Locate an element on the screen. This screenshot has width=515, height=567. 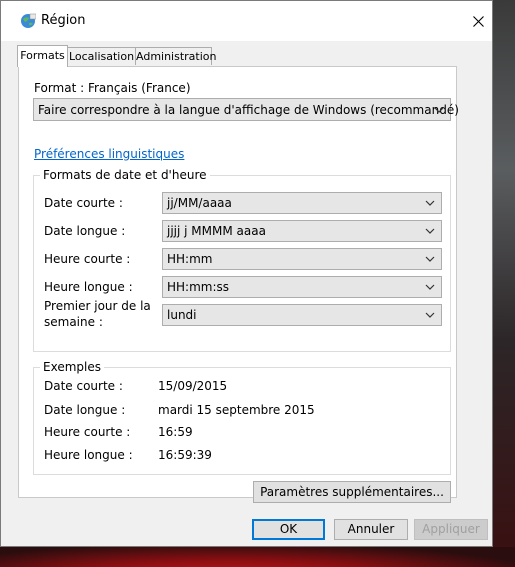
tab-localisation: Localisation is located at coordinates (101, 56).